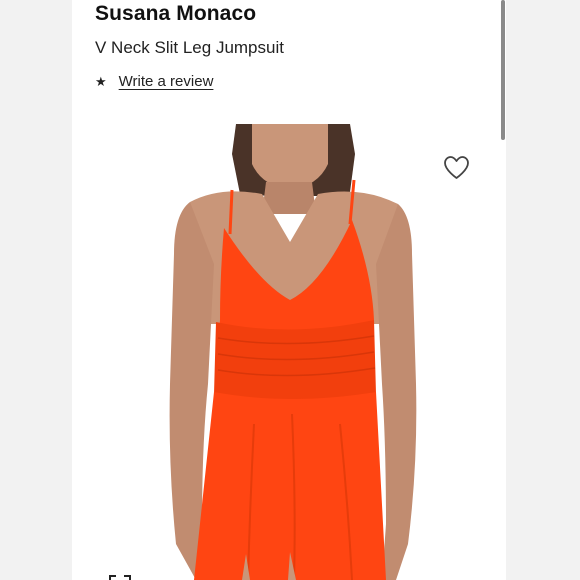  I want to click on left-strap, so click(231, 212).